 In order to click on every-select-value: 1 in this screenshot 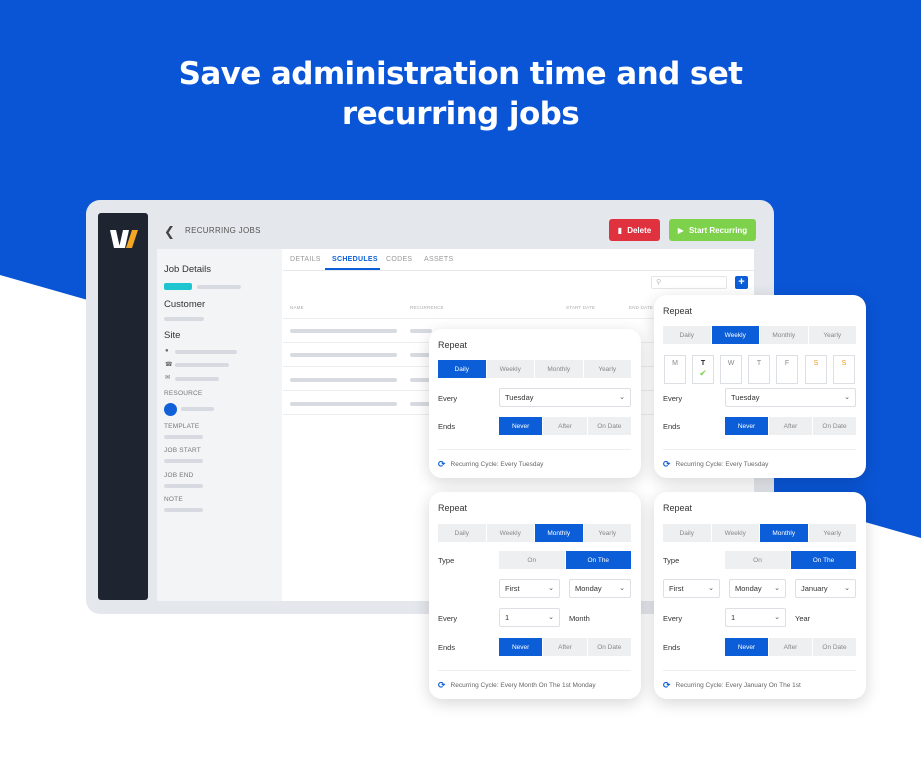, I will do `click(733, 617)`.